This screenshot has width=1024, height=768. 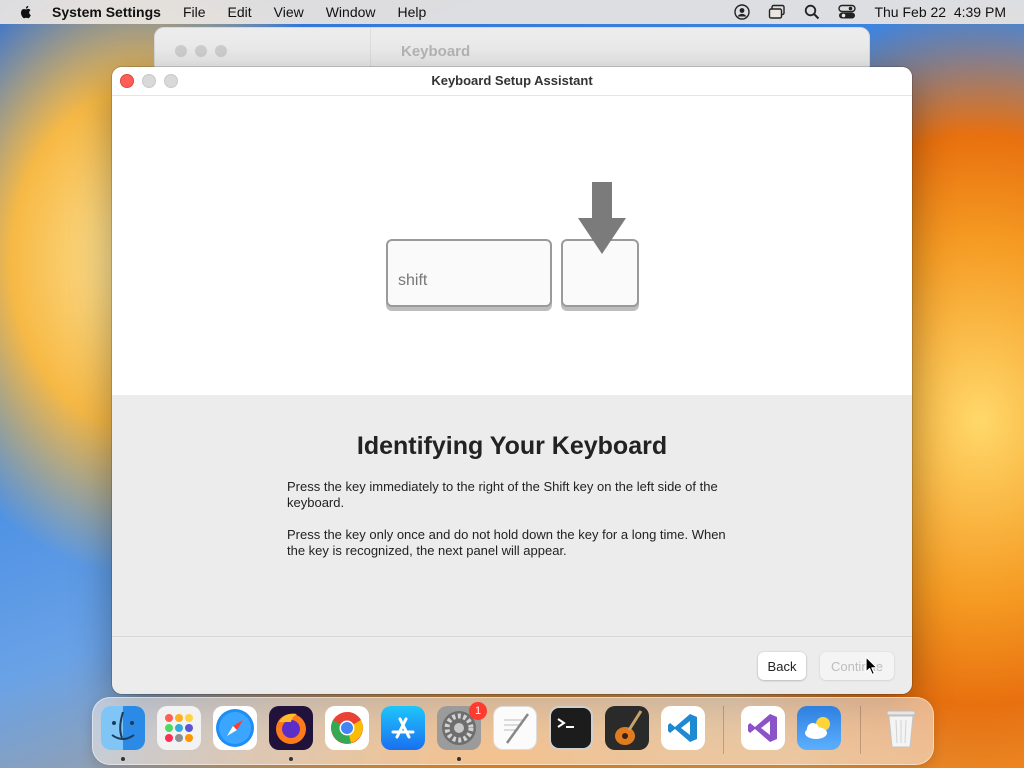 I want to click on window-title: Keyboard, so click(x=436, y=51).